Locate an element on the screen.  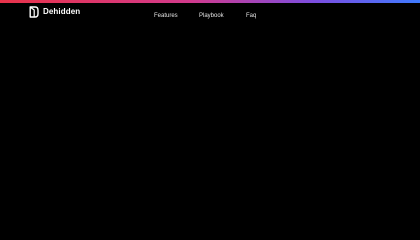
navbar: Dehidden Features Playbook Faq is located at coordinates (210, 15).